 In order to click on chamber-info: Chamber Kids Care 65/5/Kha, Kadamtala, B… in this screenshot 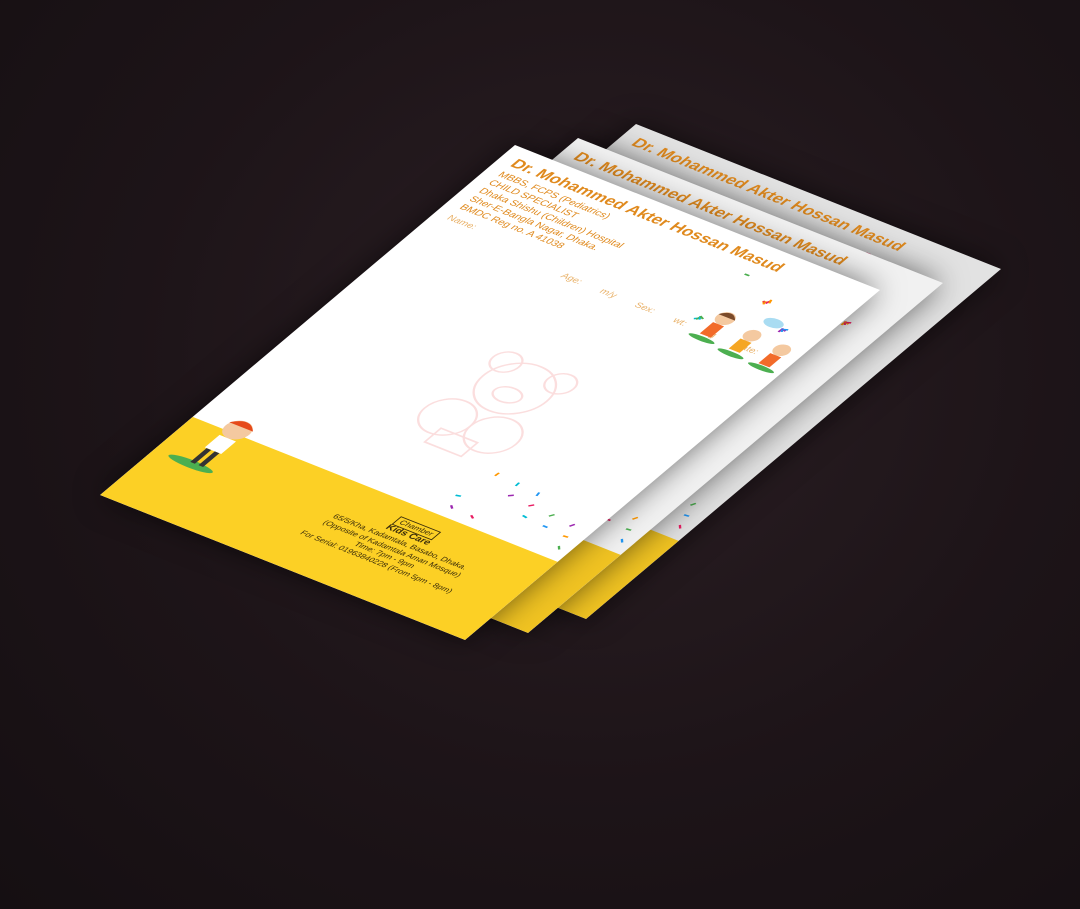, I will do `click(397, 544)`.